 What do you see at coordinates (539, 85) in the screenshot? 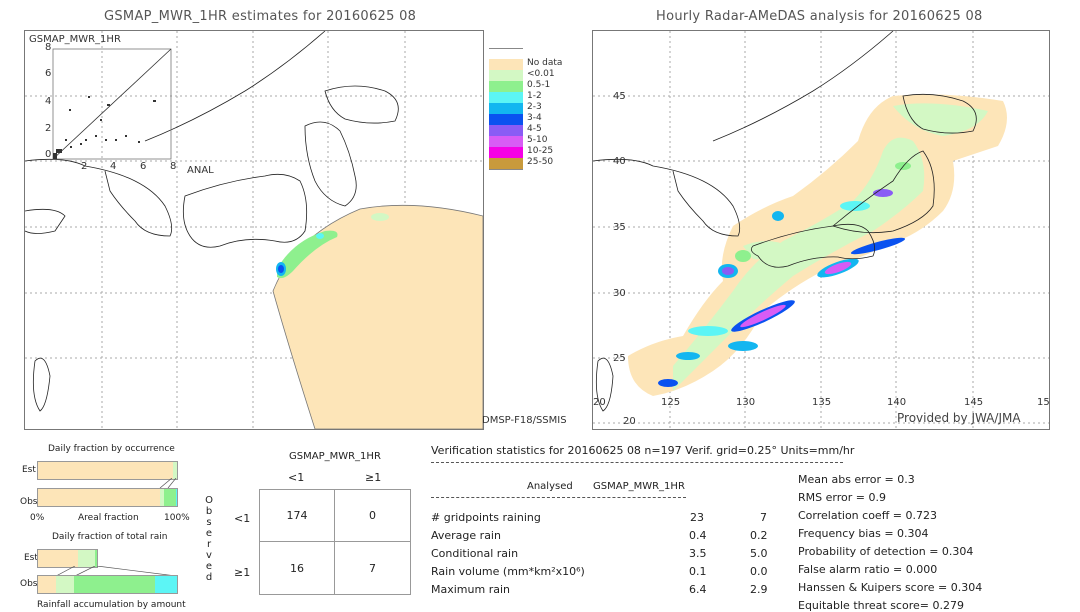
I see `legend-label: 0.5-1` at bounding box center [539, 85].